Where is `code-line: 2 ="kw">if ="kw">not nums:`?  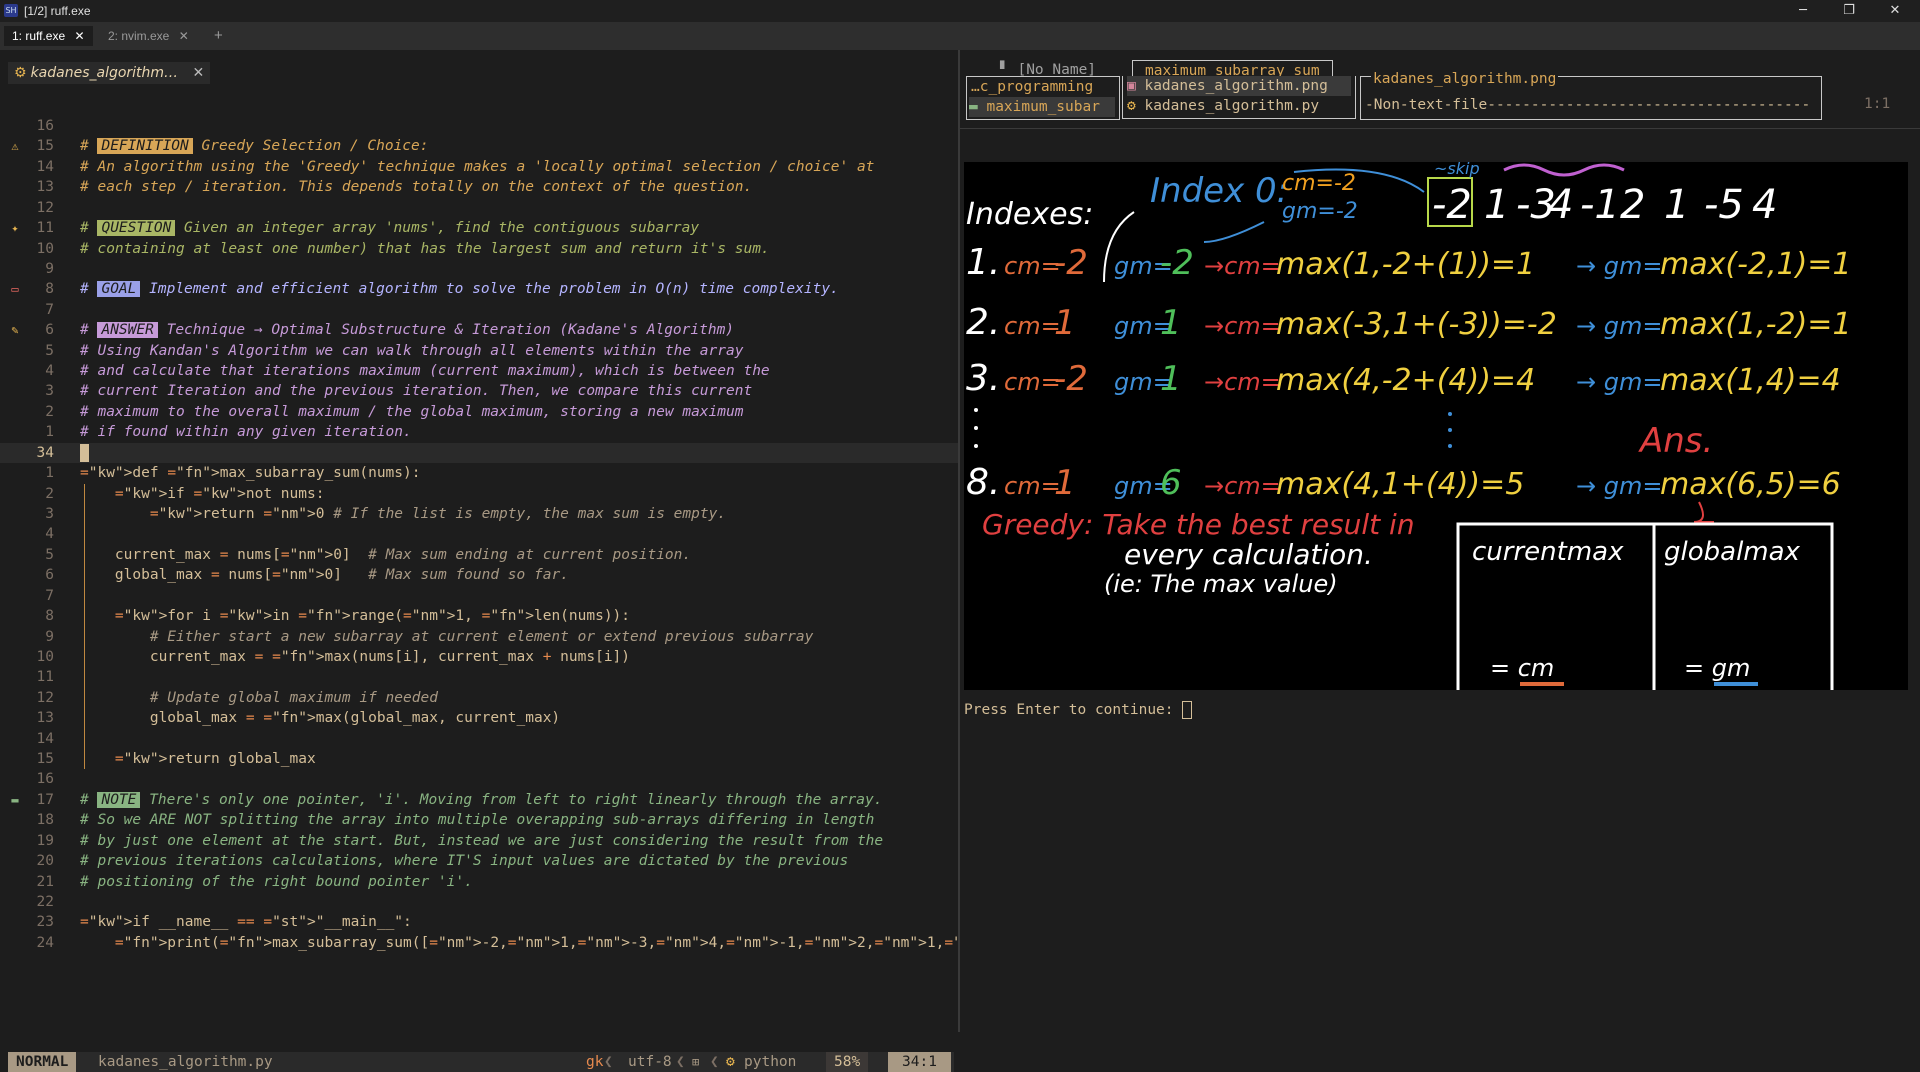 code-line: 2 ="kw">if ="kw">not nums: is located at coordinates (480, 494).